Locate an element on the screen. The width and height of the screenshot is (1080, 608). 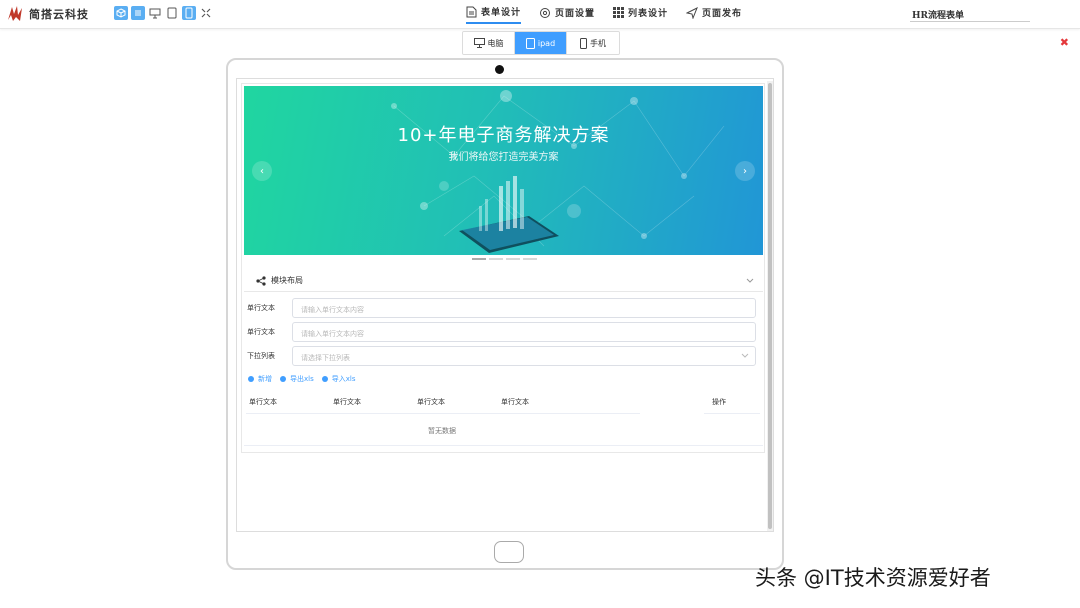
nav-label: 页面设置 is located at coordinates (575, 14).